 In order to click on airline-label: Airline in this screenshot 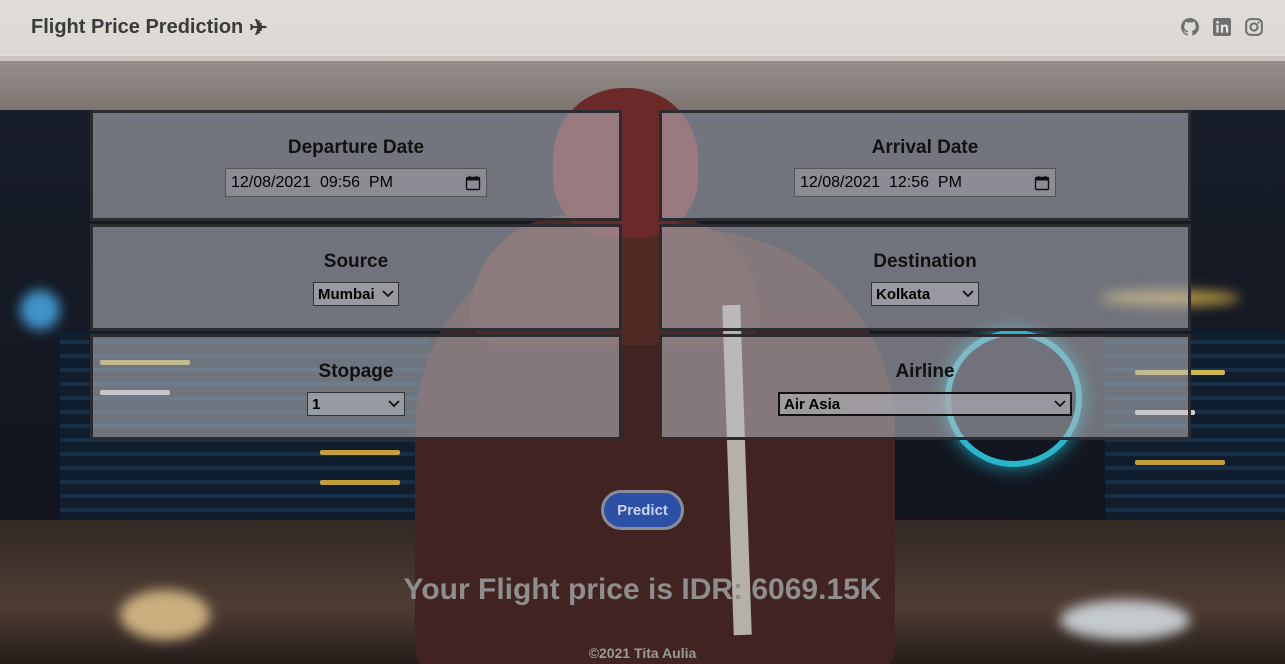, I will do `click(925, 371)`.